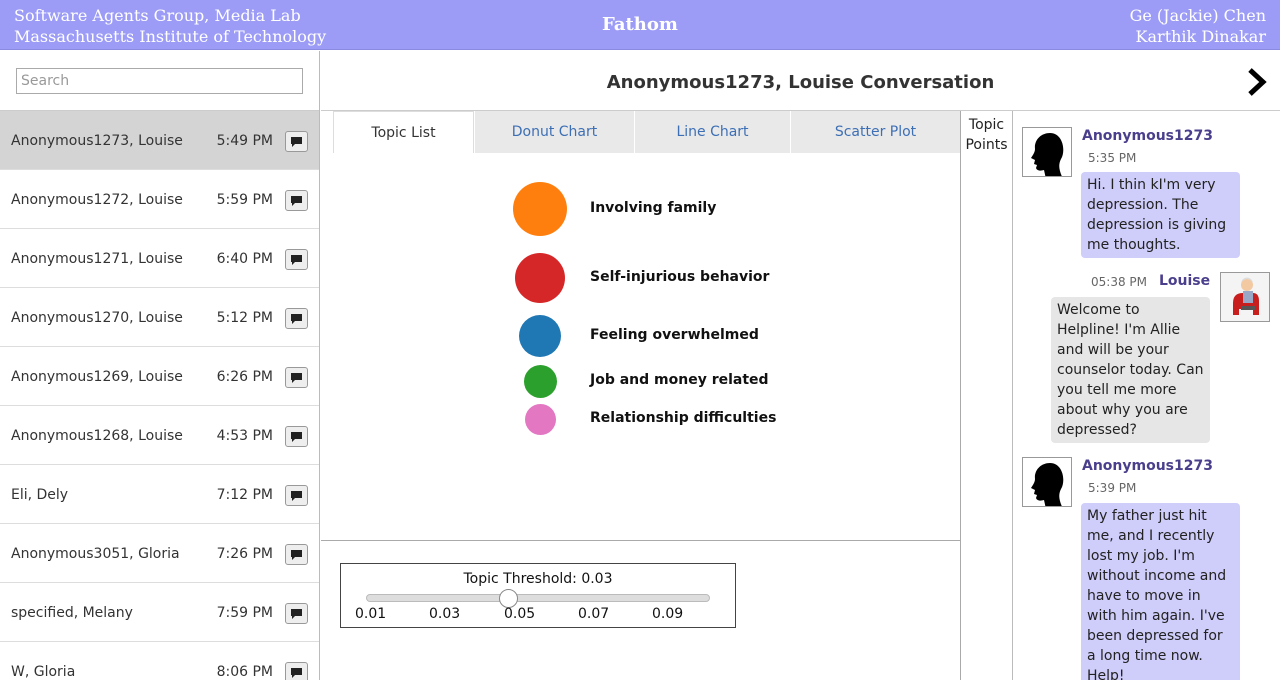 The width and height of the screenshot is (1280, 680). Describe the element at coordinates (97, 259) in the screenshot. I see `conversation-name: Anonymous1271, Louise` at that location.